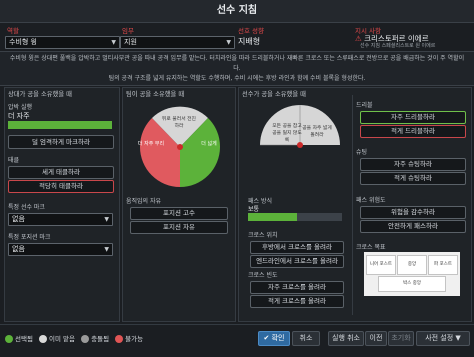  I want to click on legend-selected: 선택됨, so click(24, 339).